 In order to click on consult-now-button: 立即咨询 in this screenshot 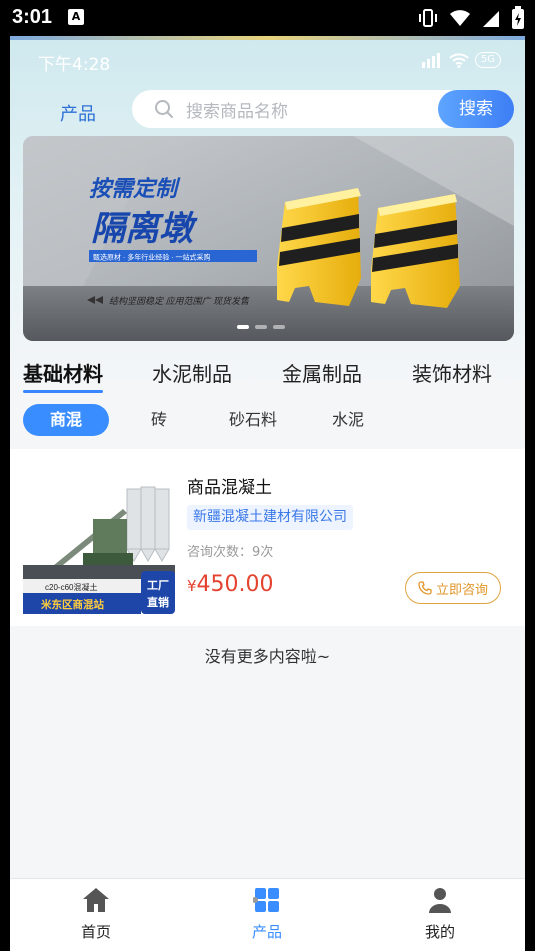, I will do `click(453, 588)`.